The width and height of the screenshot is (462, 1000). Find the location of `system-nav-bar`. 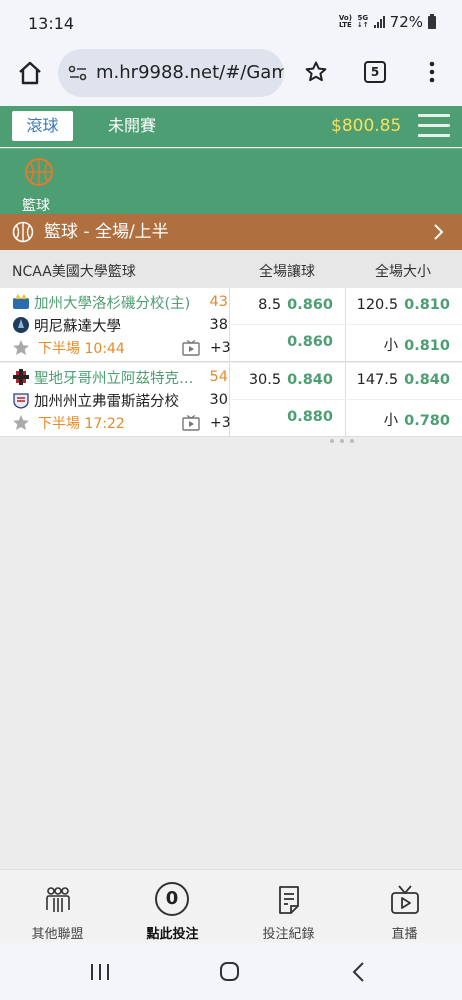

system-nav-bar is located at coordinates (231, 971).